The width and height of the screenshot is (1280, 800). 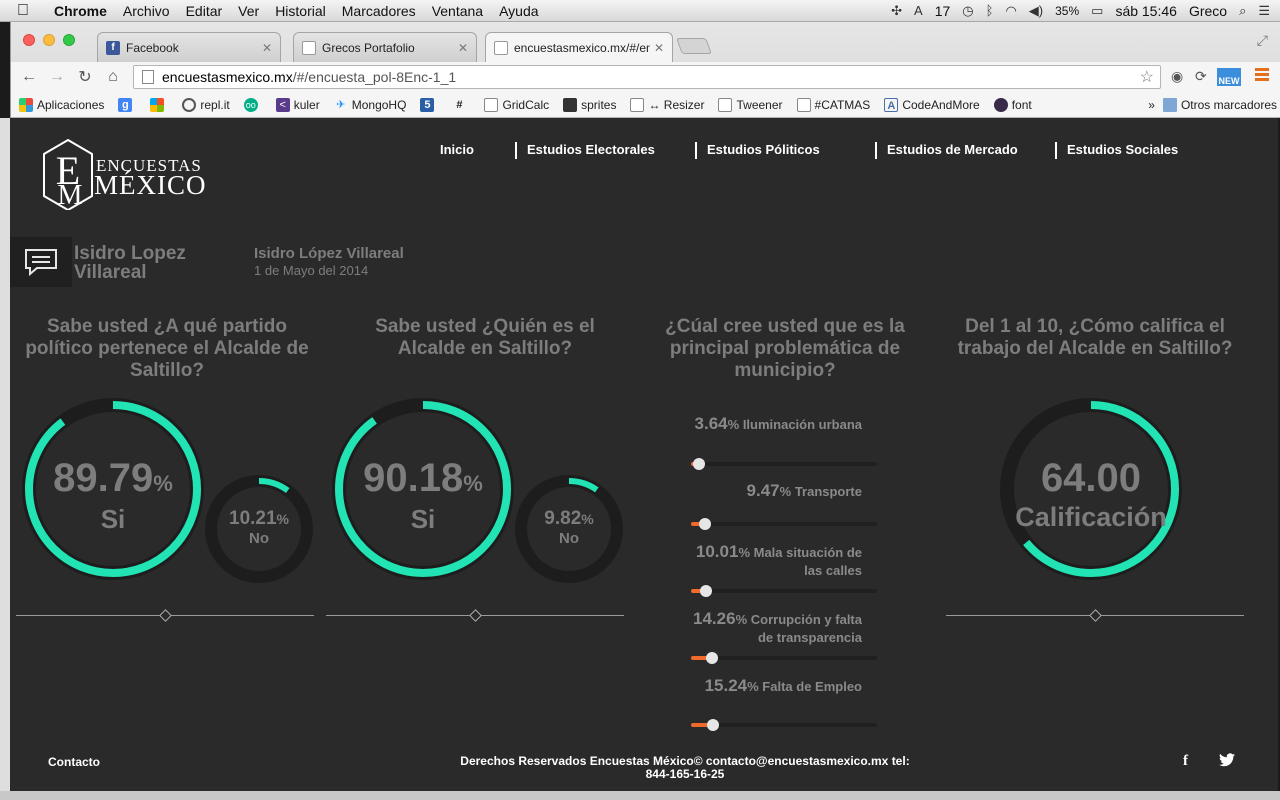 What do you see at coordinates (1262, 75) in the screenshot?
I see `chrome-menu-icon` at bounding box center [1262, 75].